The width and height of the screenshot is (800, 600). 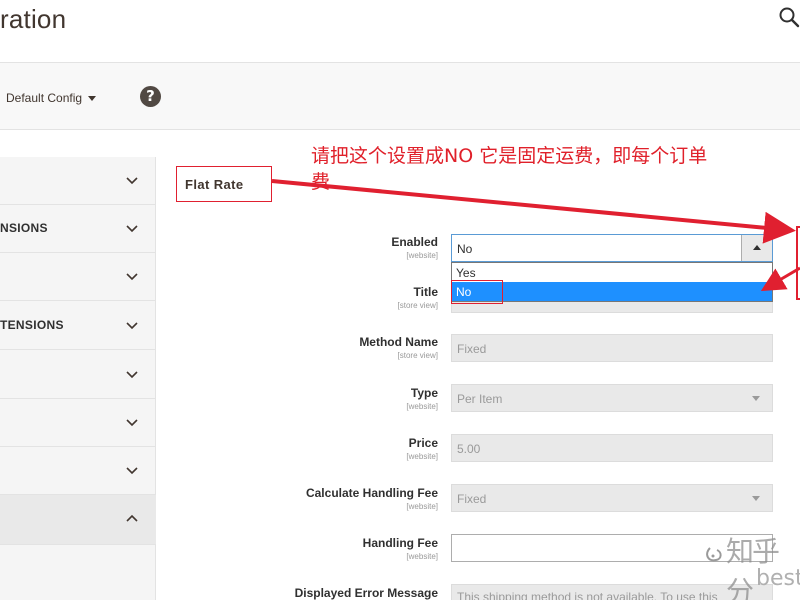 I want to click on price-value: 5.00, so click(x=469, y=449).